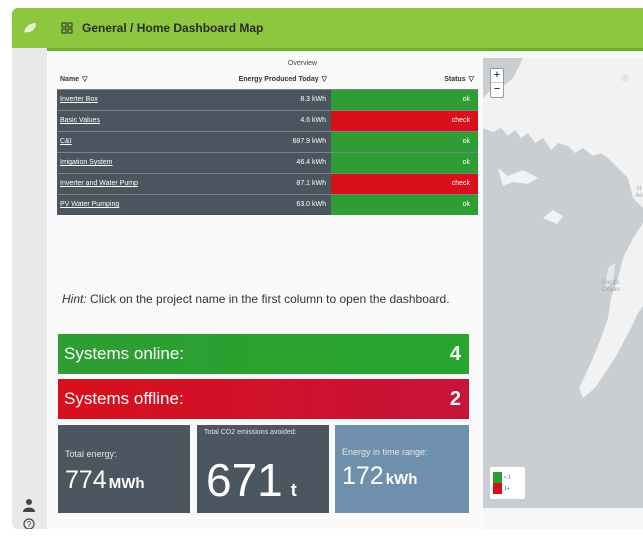 The height and width of the screenshot is (537, 643). I want to click on energy-cell: 63.0 kWh, so click(257, 204).